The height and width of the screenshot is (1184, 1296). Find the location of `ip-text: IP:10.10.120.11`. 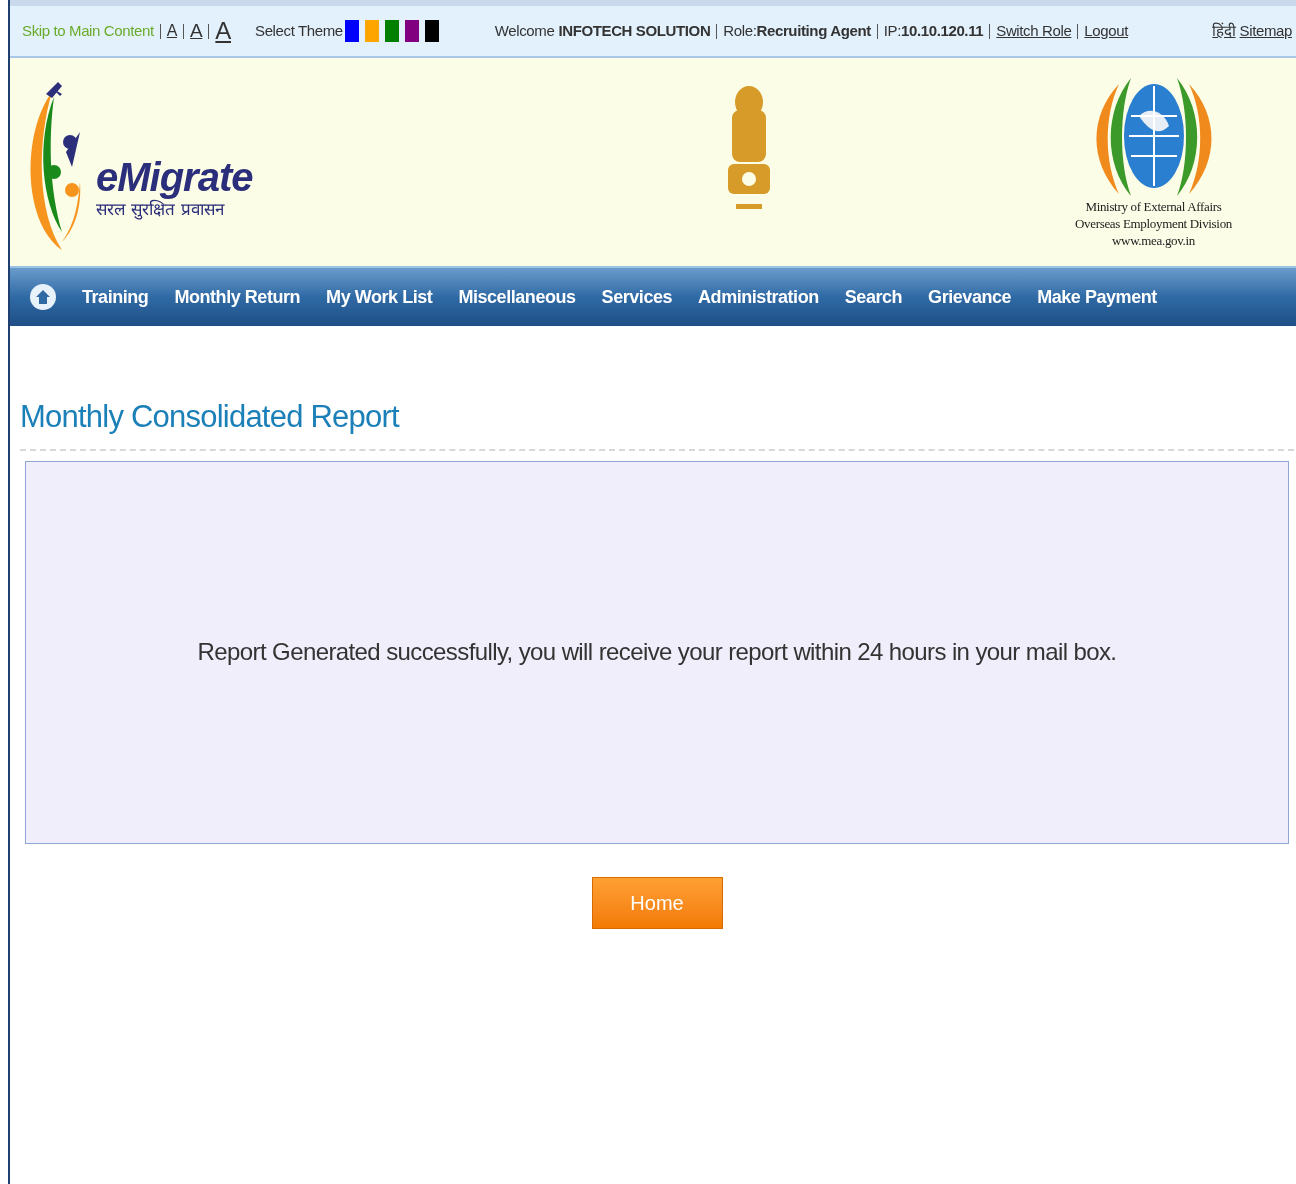

ip-text: IP:10.10.120.11 is located at coordinates (933, 30).